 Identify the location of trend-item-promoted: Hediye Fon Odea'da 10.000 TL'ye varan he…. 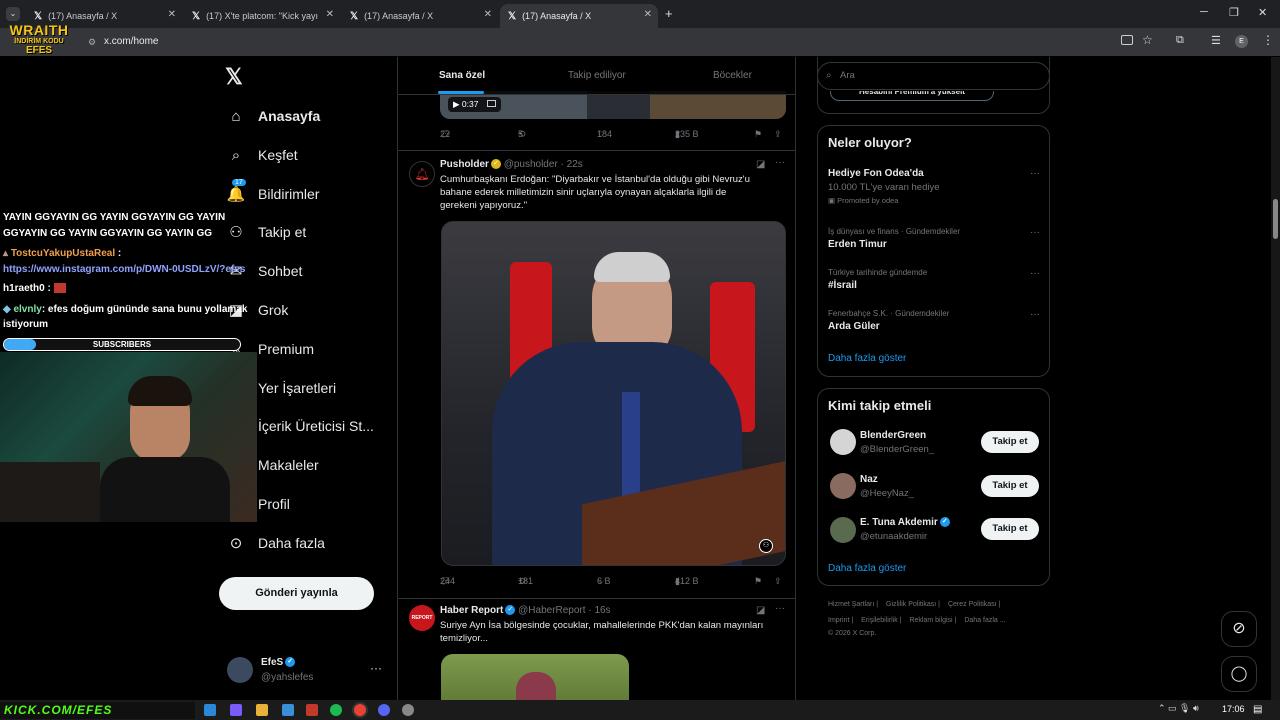
(934, 186).